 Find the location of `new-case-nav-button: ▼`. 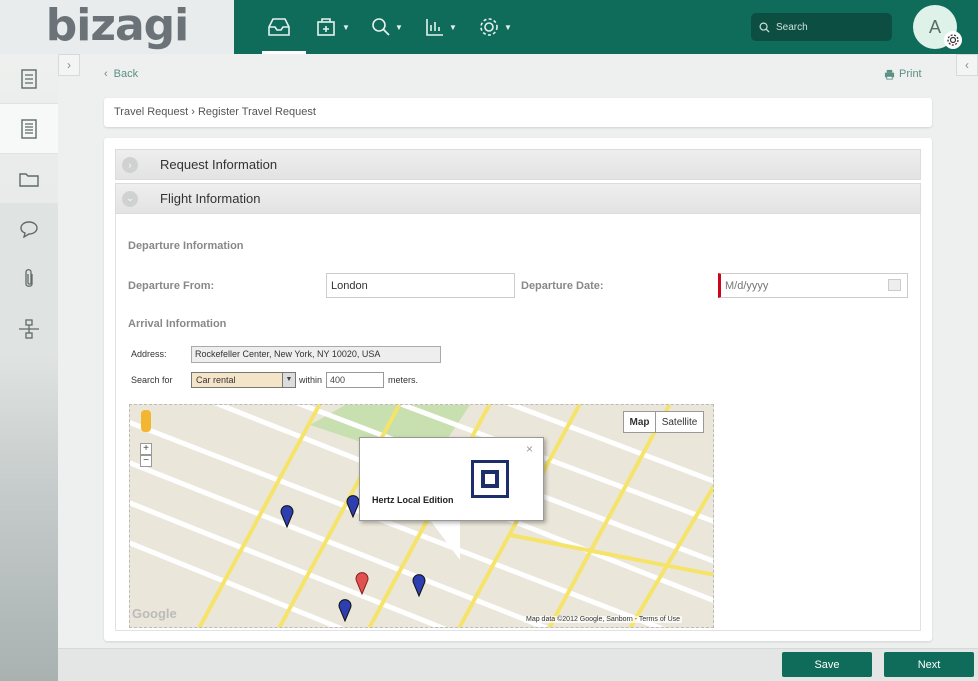

new-case-nav-button: ▼ is located at coordinates (333, 27).